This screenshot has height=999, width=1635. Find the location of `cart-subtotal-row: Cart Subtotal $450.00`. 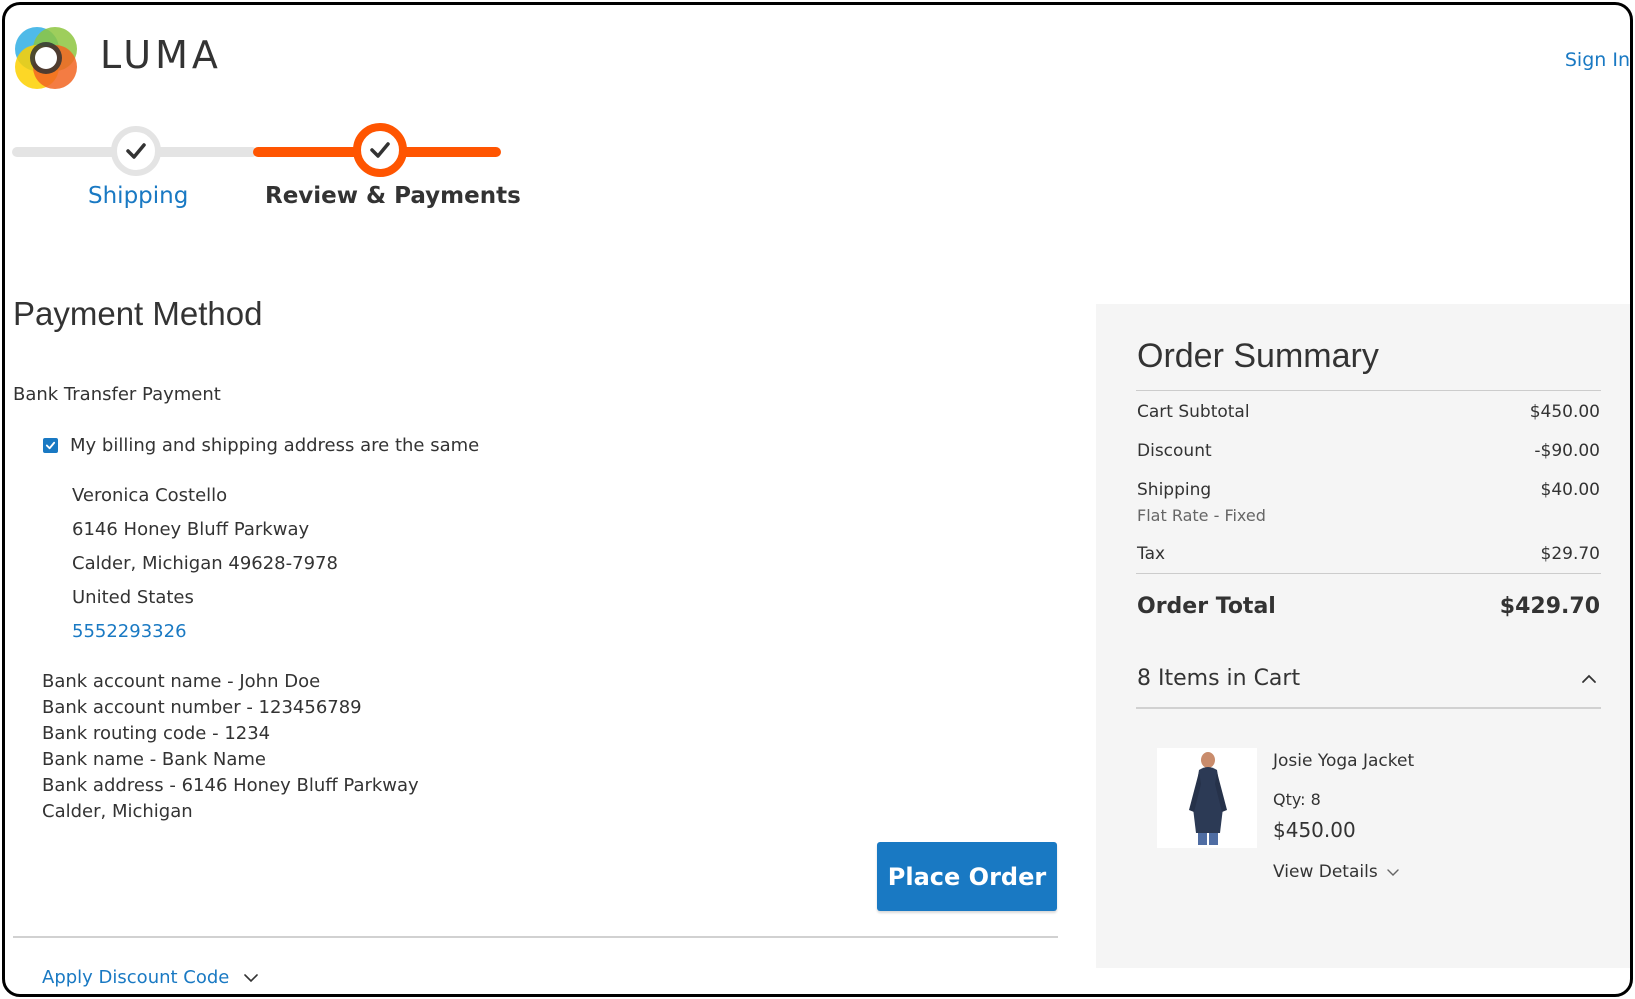

cart-subtotal-row: Cart Subtotal $450.00 is located at coordinates (1368, 412).